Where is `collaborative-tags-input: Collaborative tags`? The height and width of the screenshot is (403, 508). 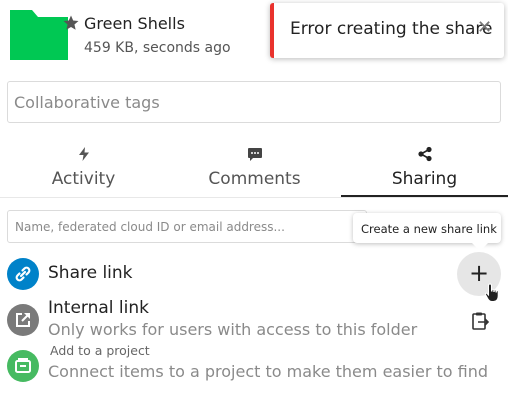
collaborative-tags-input: Collaborative tags is located at coordinates (254, 102).